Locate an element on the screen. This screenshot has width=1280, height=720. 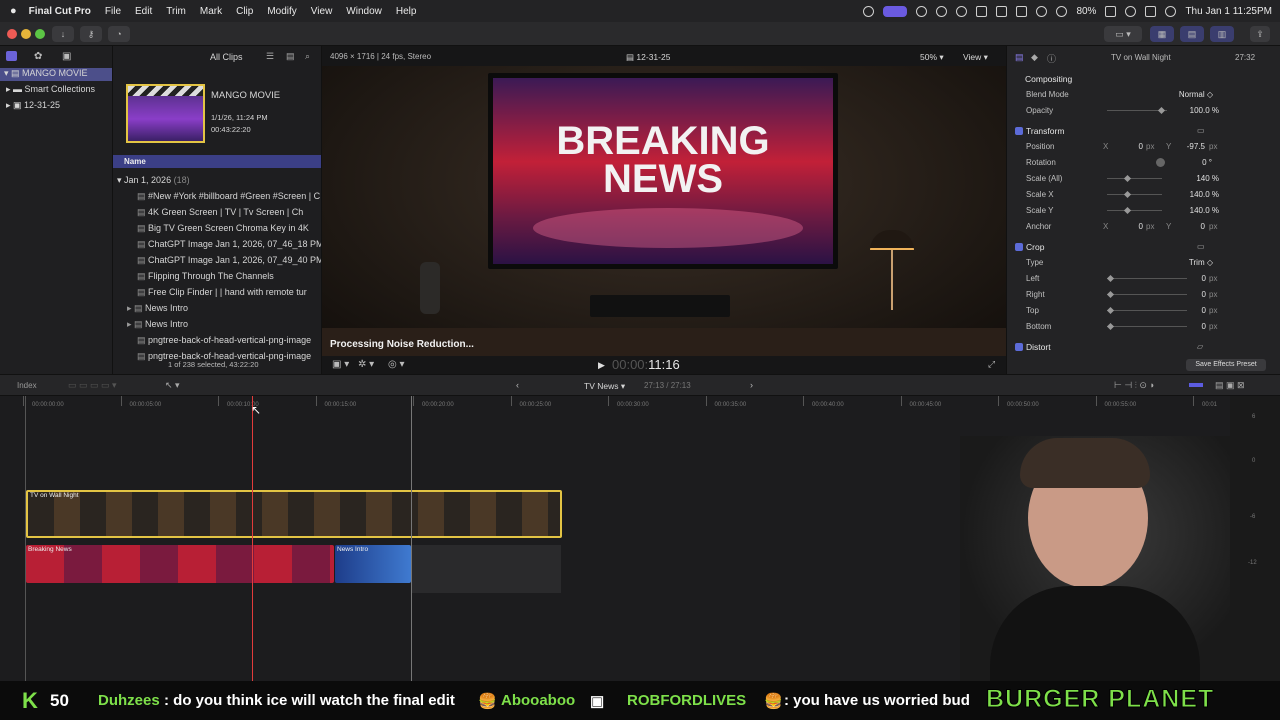
menu-file: File is located at coordinates (113, 11).